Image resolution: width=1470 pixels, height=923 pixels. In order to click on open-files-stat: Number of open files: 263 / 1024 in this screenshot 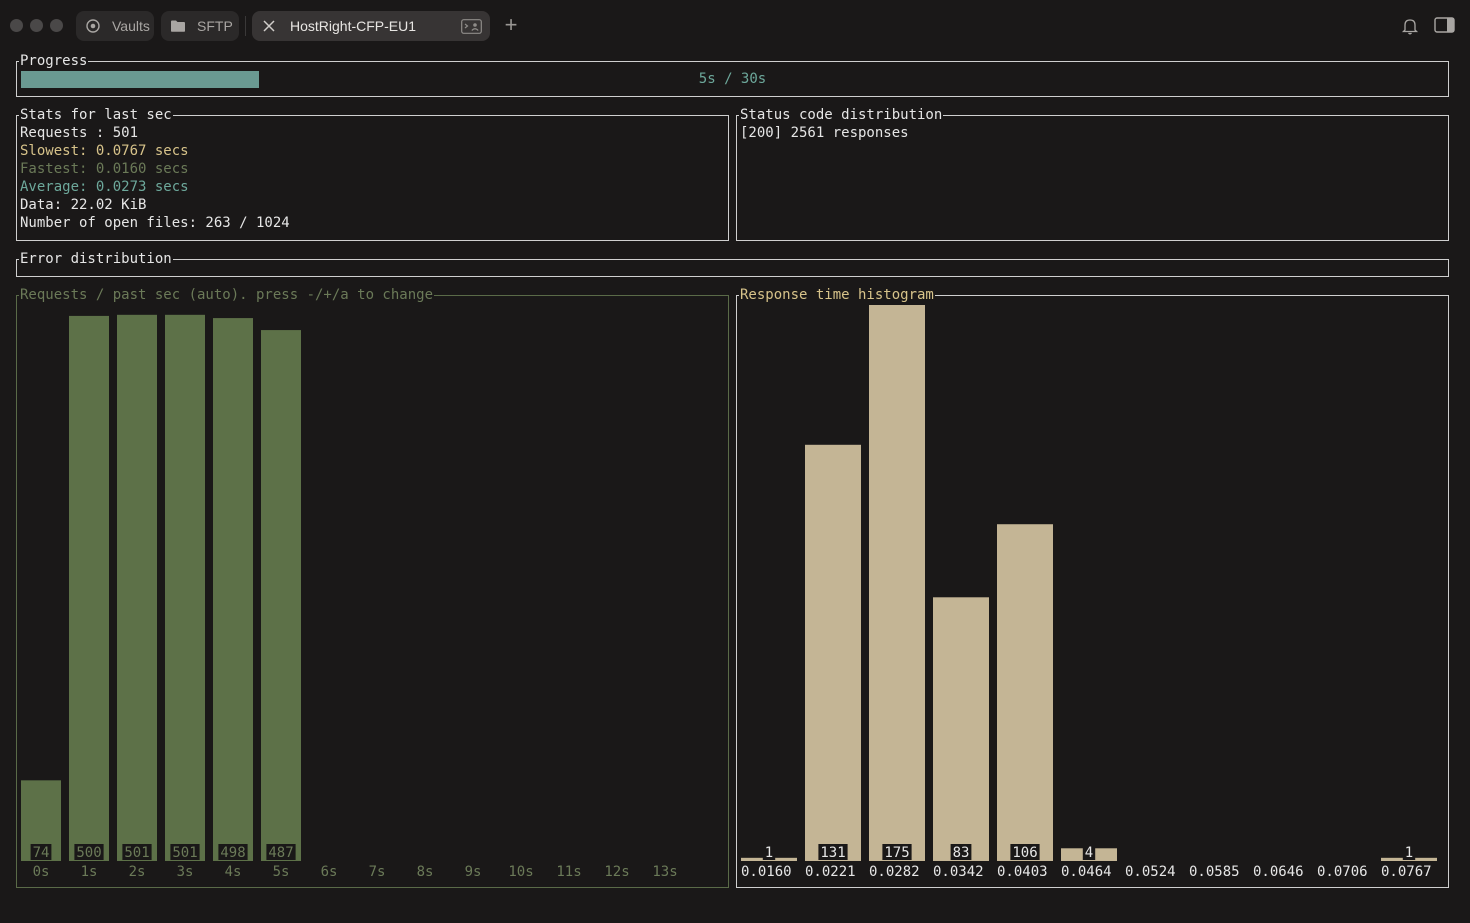, I will do `click(155, 223)`.